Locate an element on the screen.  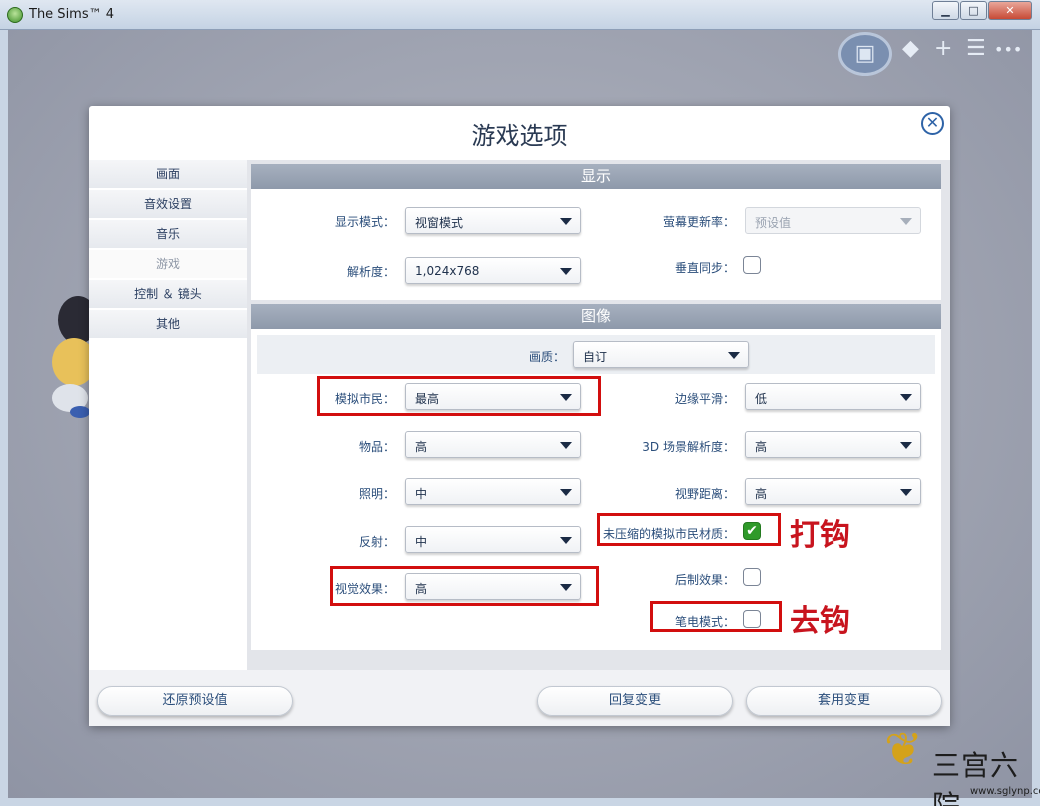
refresh-rate-value: 预设值 is located at coordinates (773, 223).